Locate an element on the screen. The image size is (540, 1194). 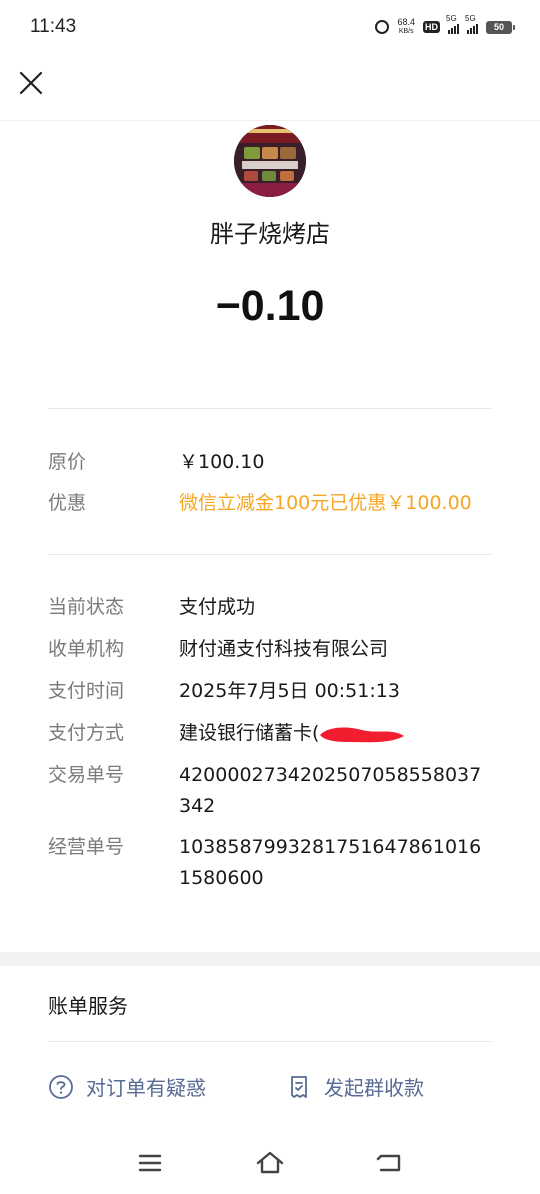
payment-method-row: 支付方式 建设银行储蓄卡( is located at coordinates (270, 733).